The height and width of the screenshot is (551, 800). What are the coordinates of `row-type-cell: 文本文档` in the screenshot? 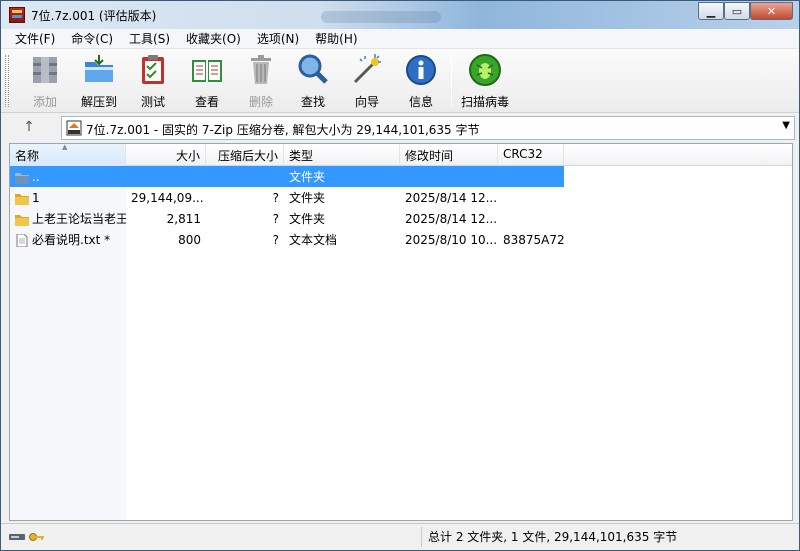 It's located at (313, 240).